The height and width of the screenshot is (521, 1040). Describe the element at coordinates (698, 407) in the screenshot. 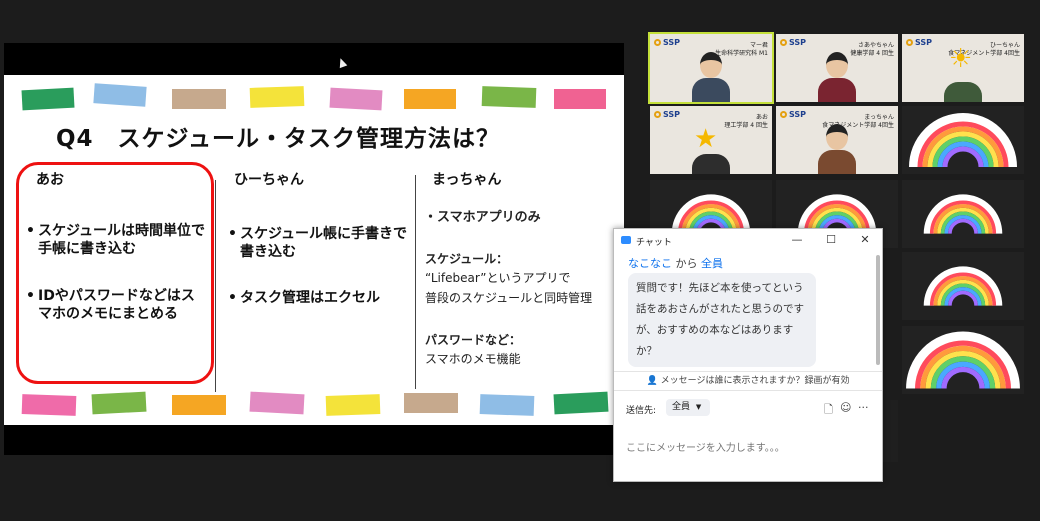

I see `chevron-down-icon: ▼` at that location.